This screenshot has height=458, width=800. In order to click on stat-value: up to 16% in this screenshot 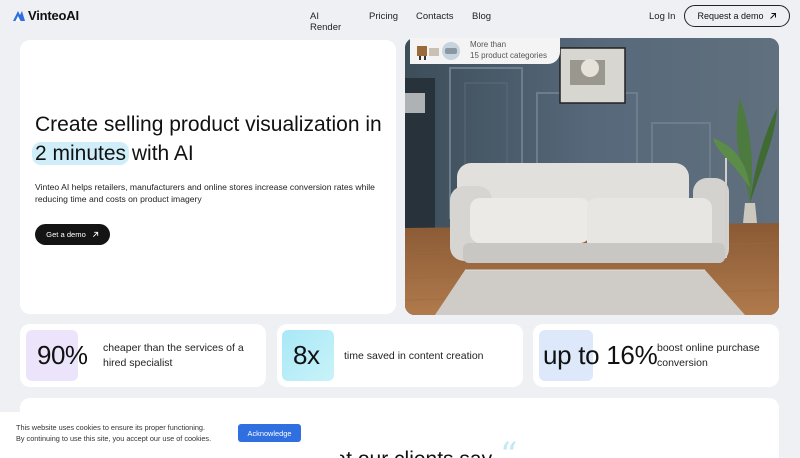, I will do `click(600, 355)`.